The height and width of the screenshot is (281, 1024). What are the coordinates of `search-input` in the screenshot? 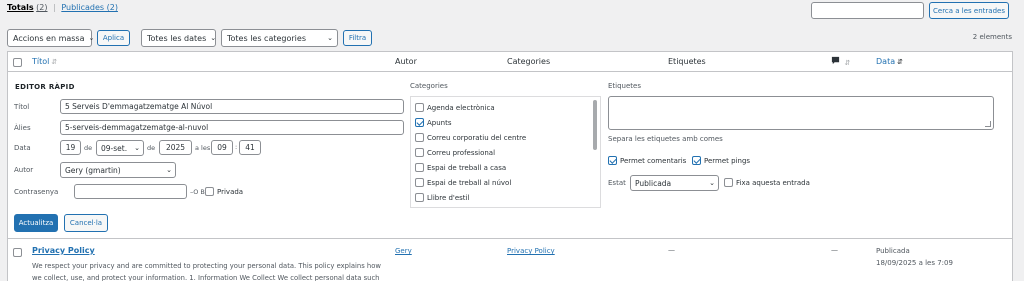 It's located at (867, 10).